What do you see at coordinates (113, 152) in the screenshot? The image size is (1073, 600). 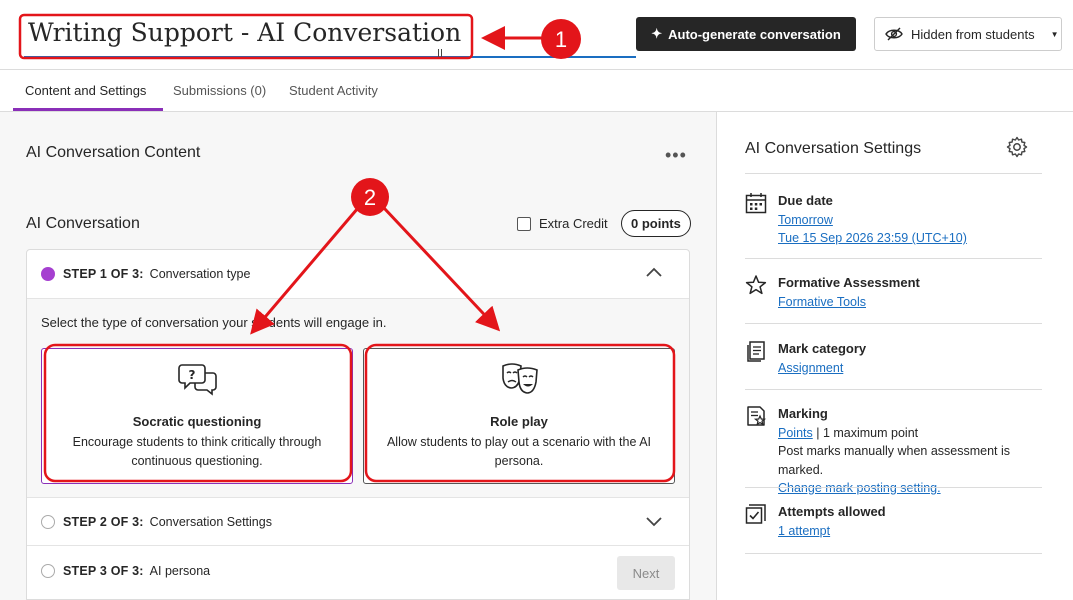 I see `content-section-title: AI Conversation Content` at bounding box center [113, 152].